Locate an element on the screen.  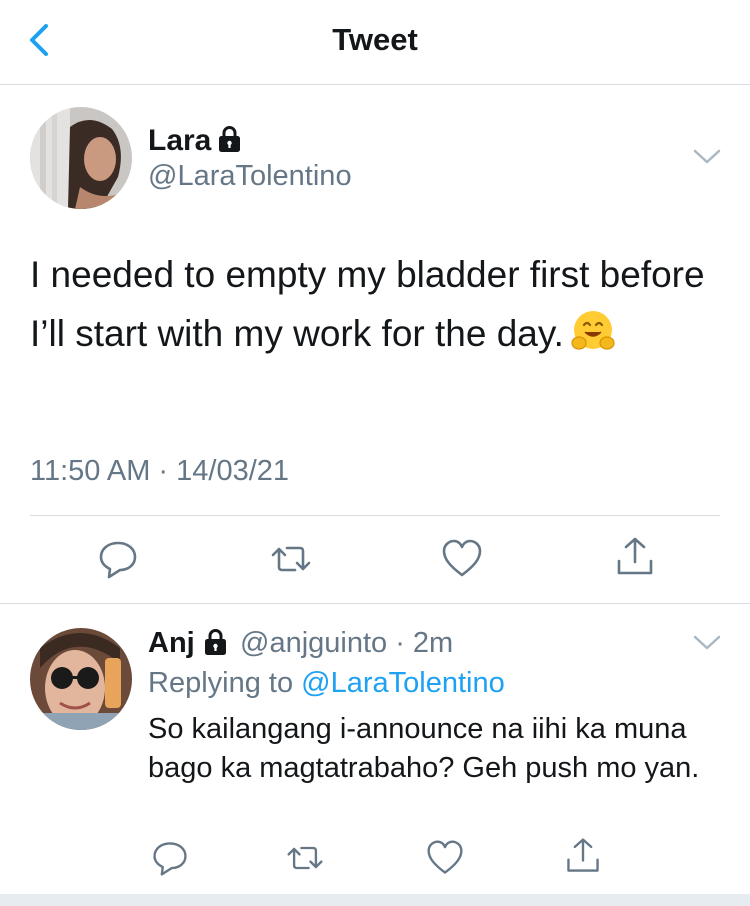
page-title: Tweet is located at coordinates (375, 39).